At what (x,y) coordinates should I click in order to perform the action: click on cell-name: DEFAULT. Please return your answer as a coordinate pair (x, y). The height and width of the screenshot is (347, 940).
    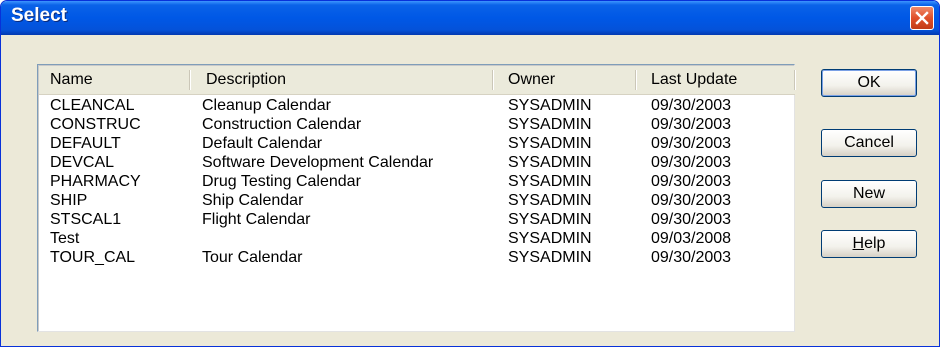
    Looking at the image, I should click on (85, 143).